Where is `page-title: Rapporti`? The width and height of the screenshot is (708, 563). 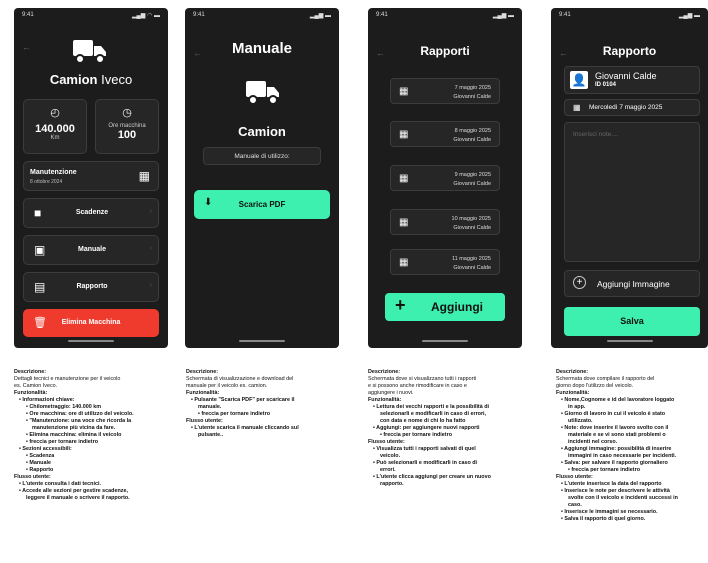 page-title: Rapporti is located at coordinates (445, 51).